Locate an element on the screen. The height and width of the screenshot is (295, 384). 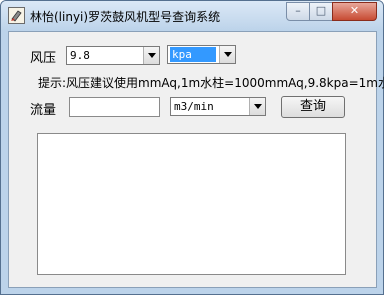
minimize-button: – is located at coordinates (298, 11).